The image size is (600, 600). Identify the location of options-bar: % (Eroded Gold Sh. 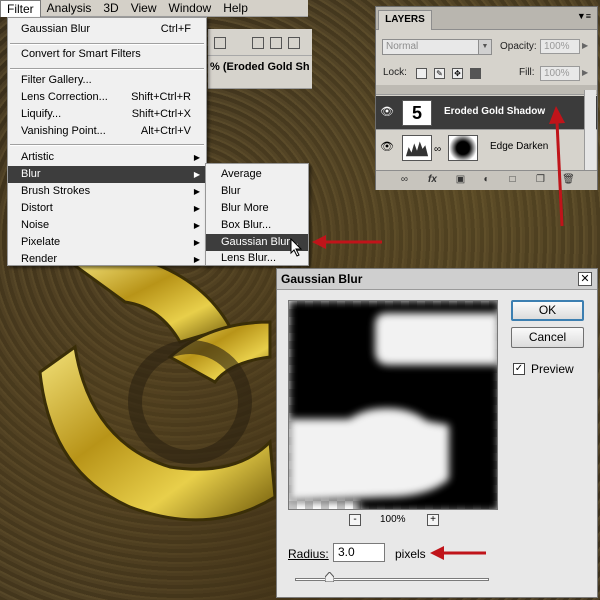
(260, 59).